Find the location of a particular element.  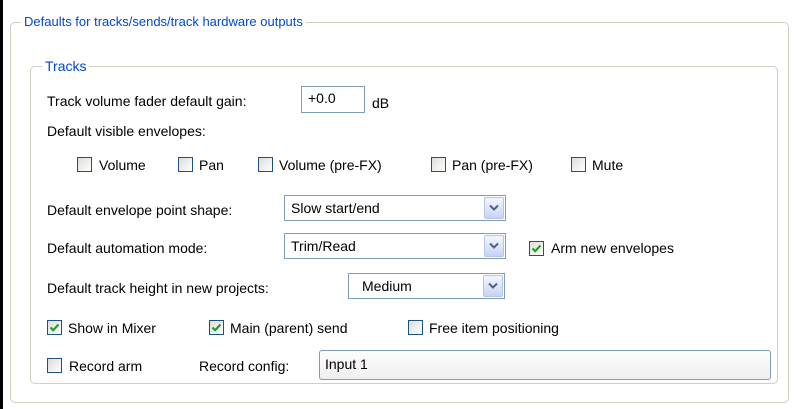

volume-prefx-envelope-checkbox is located at coordinates (265, 164).